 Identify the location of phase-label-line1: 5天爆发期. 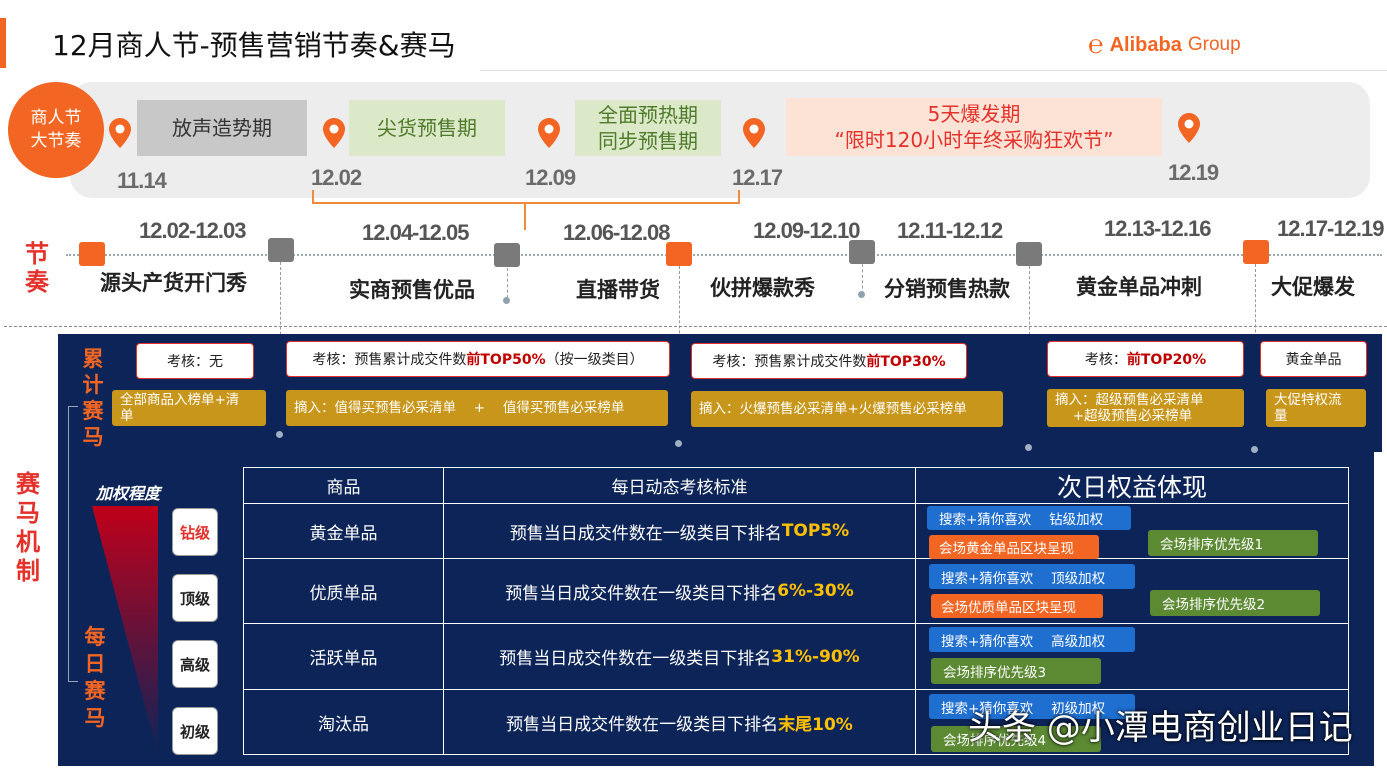
(974, 114).